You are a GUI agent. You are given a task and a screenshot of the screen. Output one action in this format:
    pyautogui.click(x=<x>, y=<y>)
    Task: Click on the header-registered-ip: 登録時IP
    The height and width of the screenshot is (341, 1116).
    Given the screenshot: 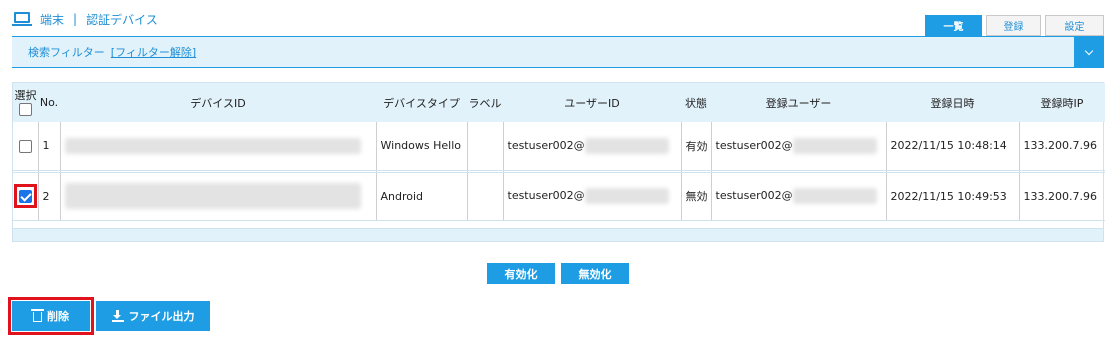 What is the action you would take?
    pyautogui.click(x=1062, y=102)
    